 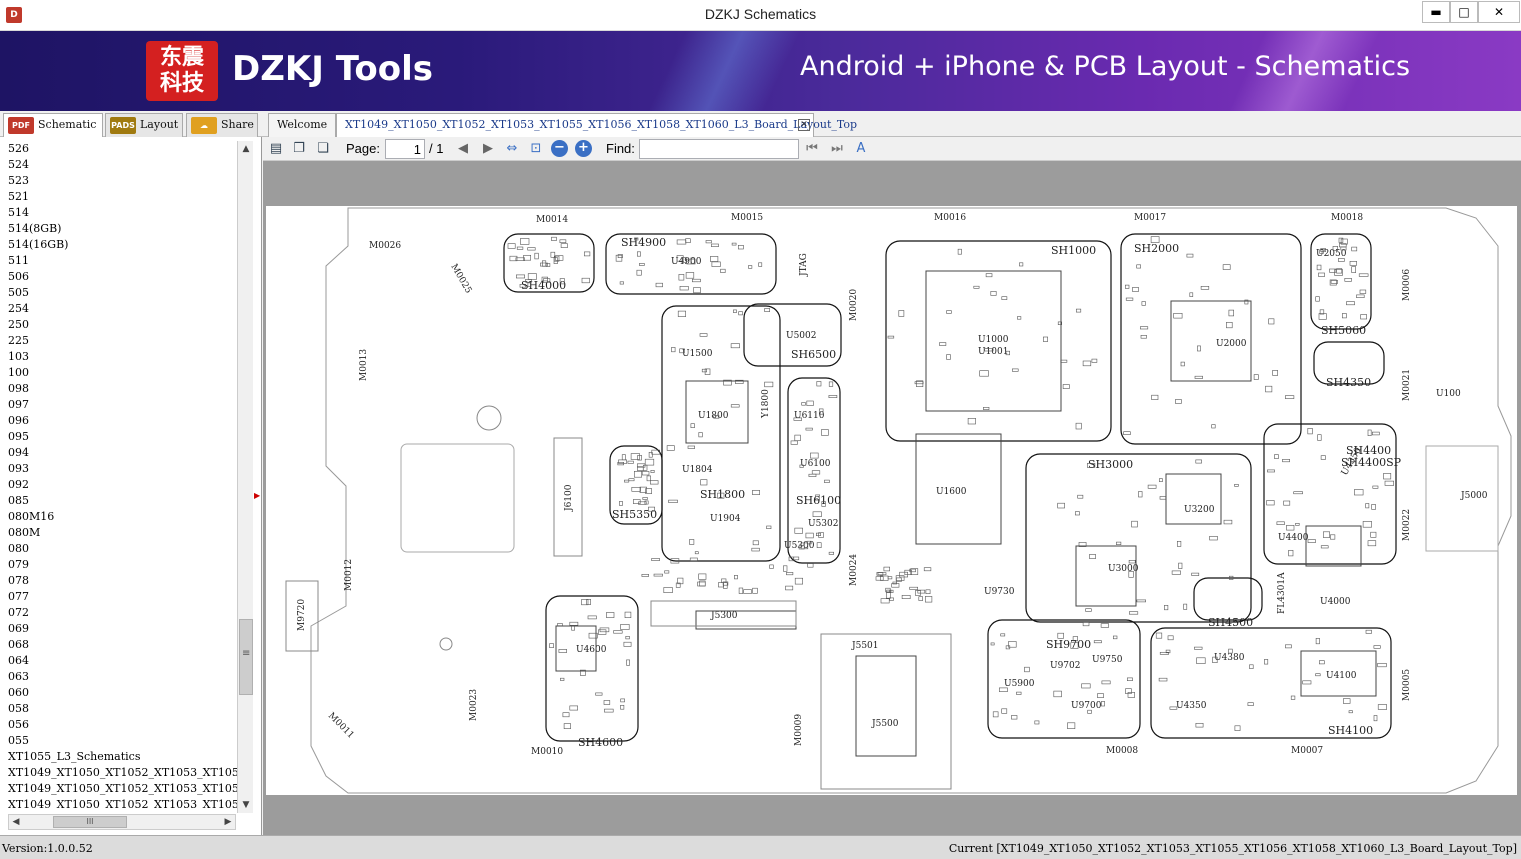 I want to click on file-list-item: 072, so click(x=118, y=613).